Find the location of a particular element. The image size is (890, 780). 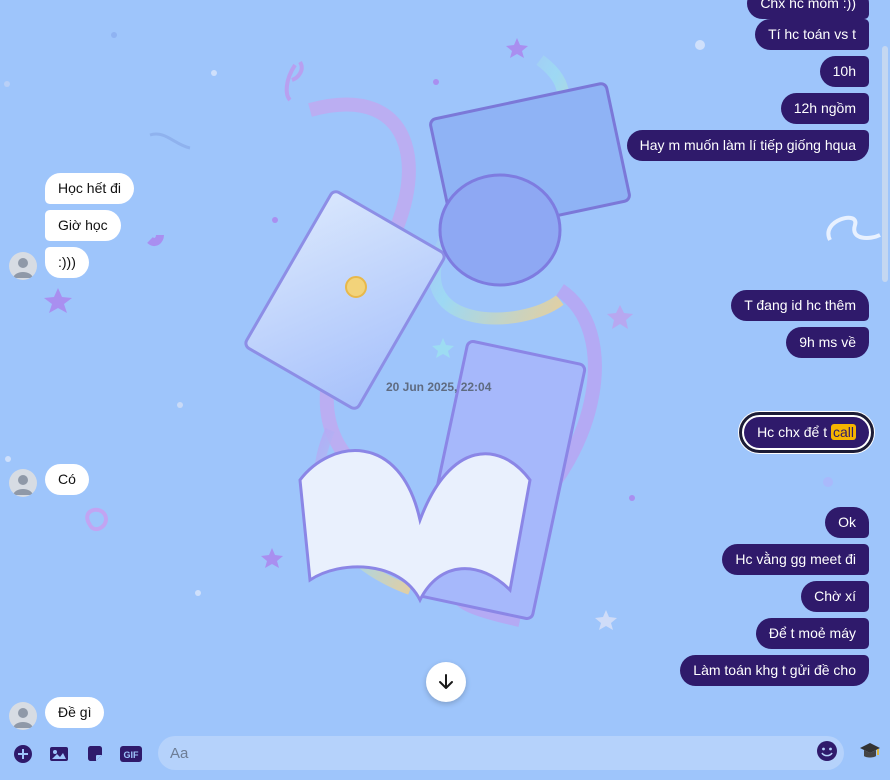

gif-label: GIF is located at coordinates (132, 755).